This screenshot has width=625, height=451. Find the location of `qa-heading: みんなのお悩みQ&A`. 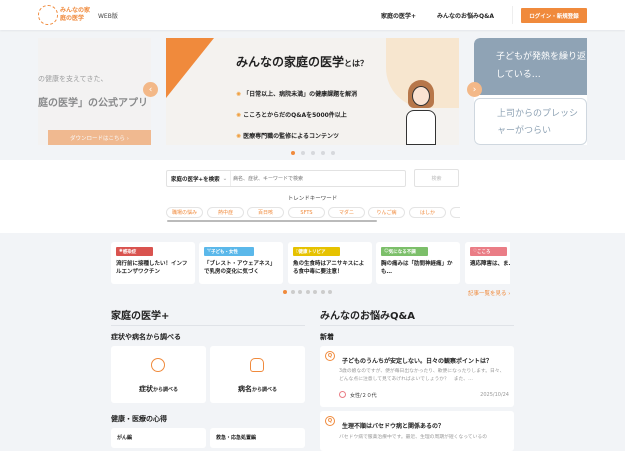

qa-heading: みんなのお悩みQ&A is located at coordinates (417, 316).